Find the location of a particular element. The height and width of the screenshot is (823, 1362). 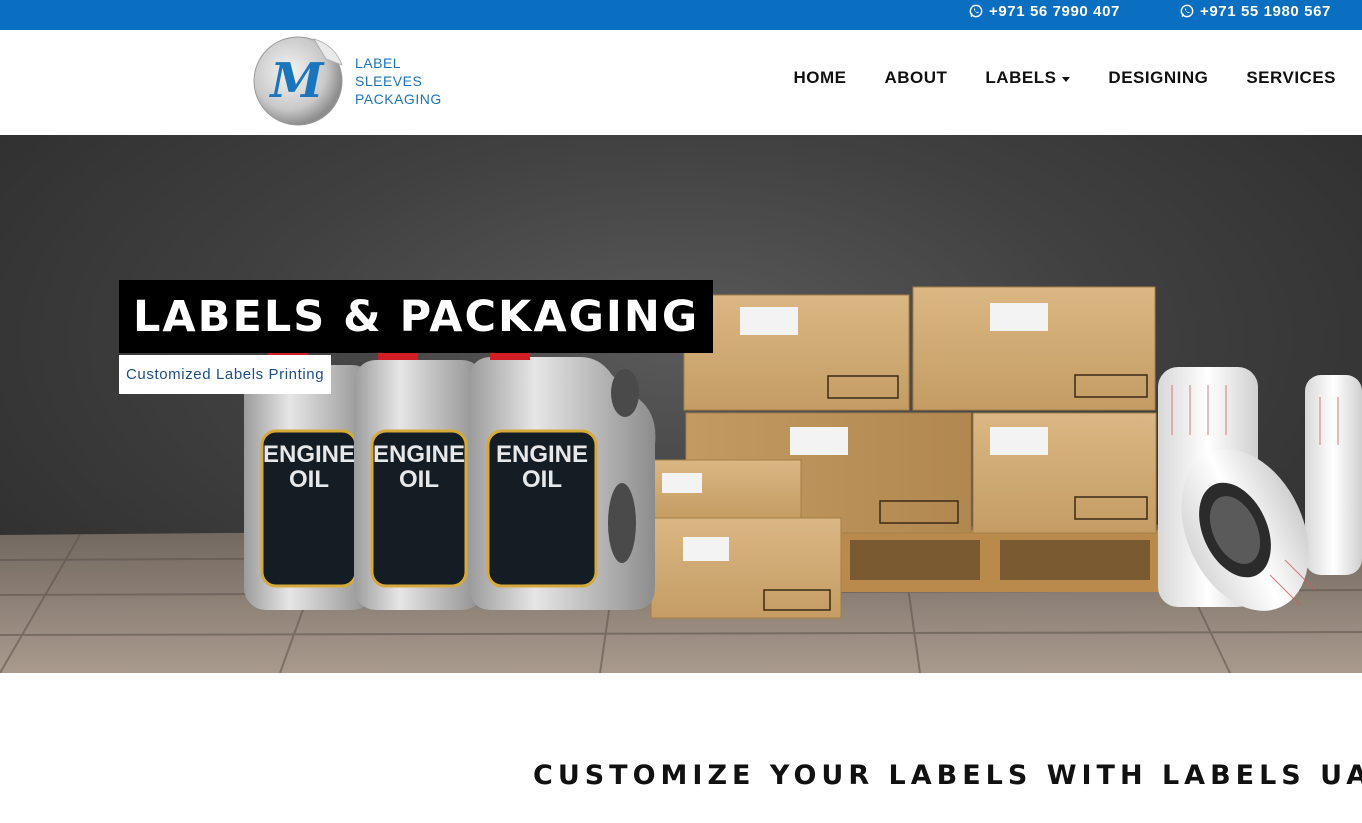

top-contact-bar: +971 56 7990 407 +971 55 1980 567 is located at coordinates (681, 15).